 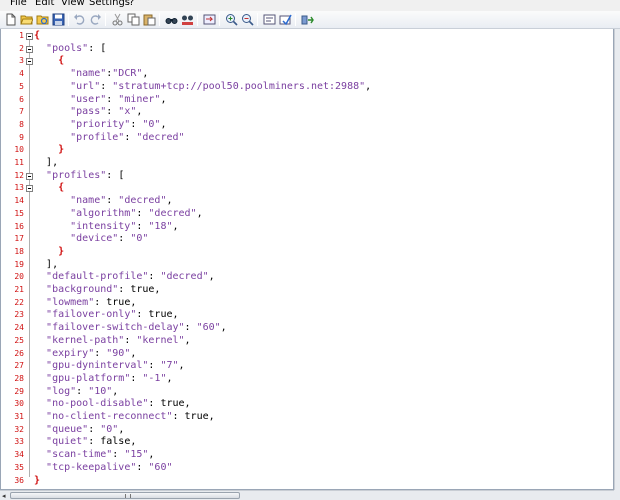 What do you see at coordinates (94, 455) in the screenshot?
I see `code-line: "scan-time": "15",` at bounding box center [94, 455].